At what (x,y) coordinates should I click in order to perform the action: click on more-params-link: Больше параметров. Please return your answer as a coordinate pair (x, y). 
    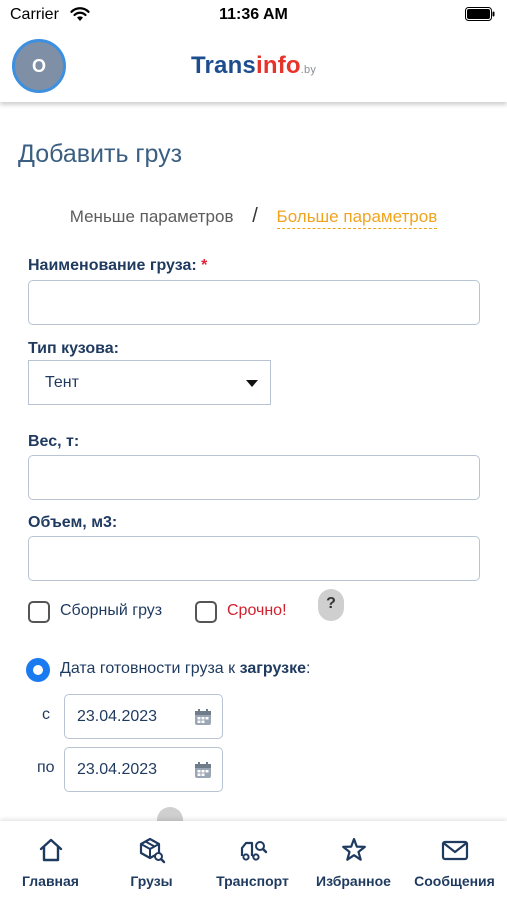
    Looking at the image, I should click on (357, 218).